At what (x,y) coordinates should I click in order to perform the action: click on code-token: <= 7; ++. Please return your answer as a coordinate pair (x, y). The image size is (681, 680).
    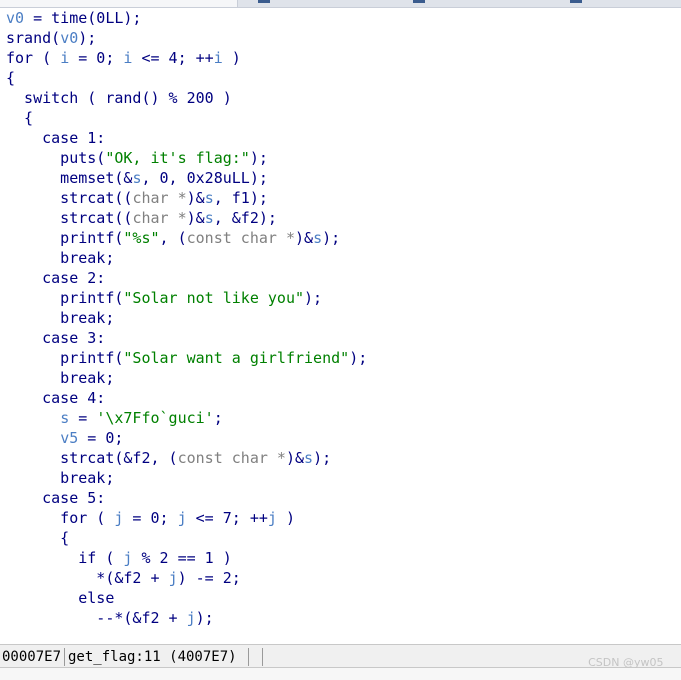
    Looking at the image, I should click on (227, 518).